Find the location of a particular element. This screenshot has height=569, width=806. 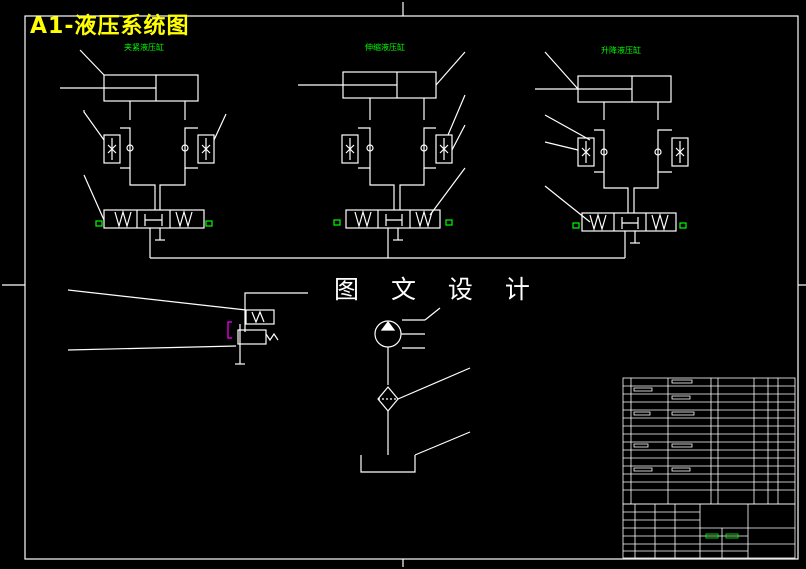

oil-tank is located at coordinates (415, 452).